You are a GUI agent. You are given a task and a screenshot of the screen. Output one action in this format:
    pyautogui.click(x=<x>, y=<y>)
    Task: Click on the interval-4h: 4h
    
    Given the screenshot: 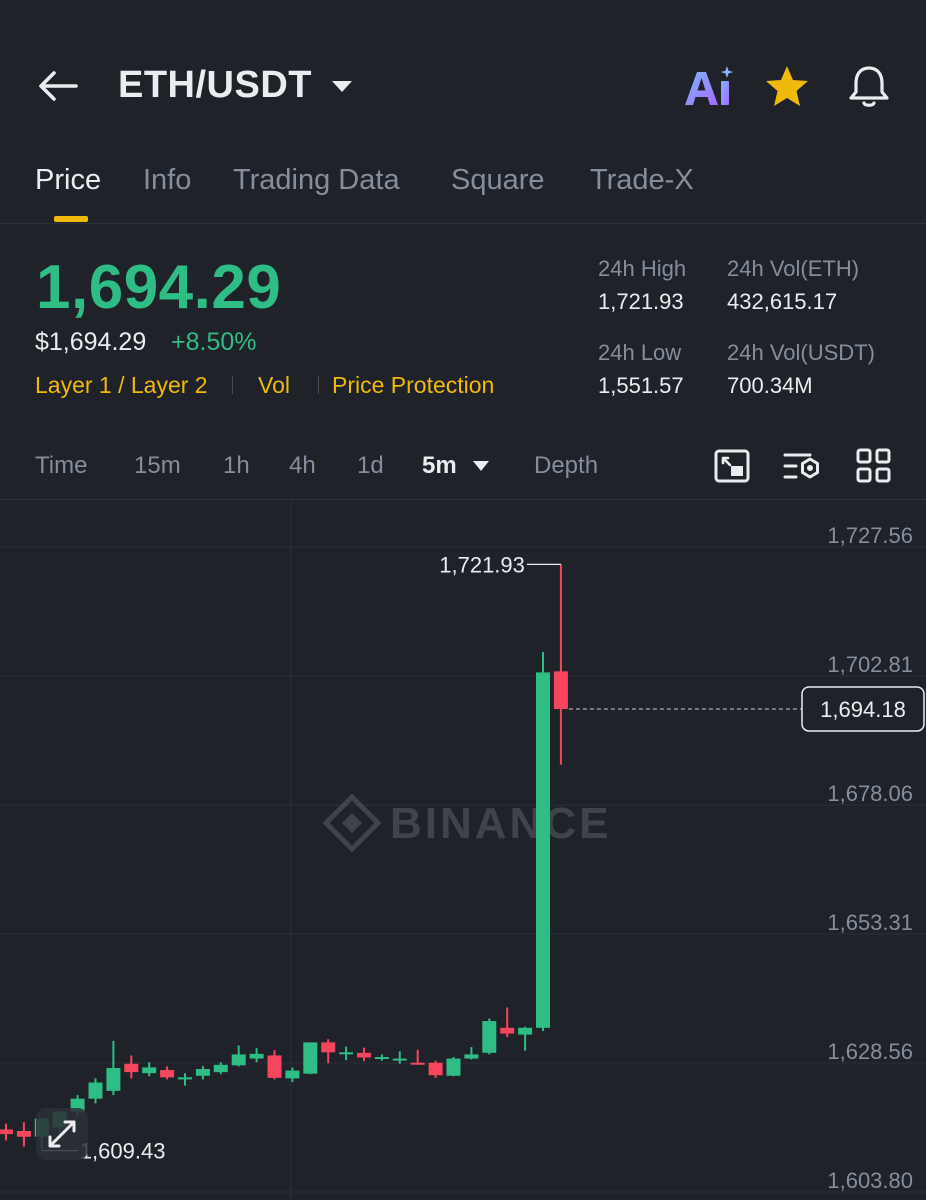 What is the action you would take?
    pyautogui.click(x=302, y=466)
    